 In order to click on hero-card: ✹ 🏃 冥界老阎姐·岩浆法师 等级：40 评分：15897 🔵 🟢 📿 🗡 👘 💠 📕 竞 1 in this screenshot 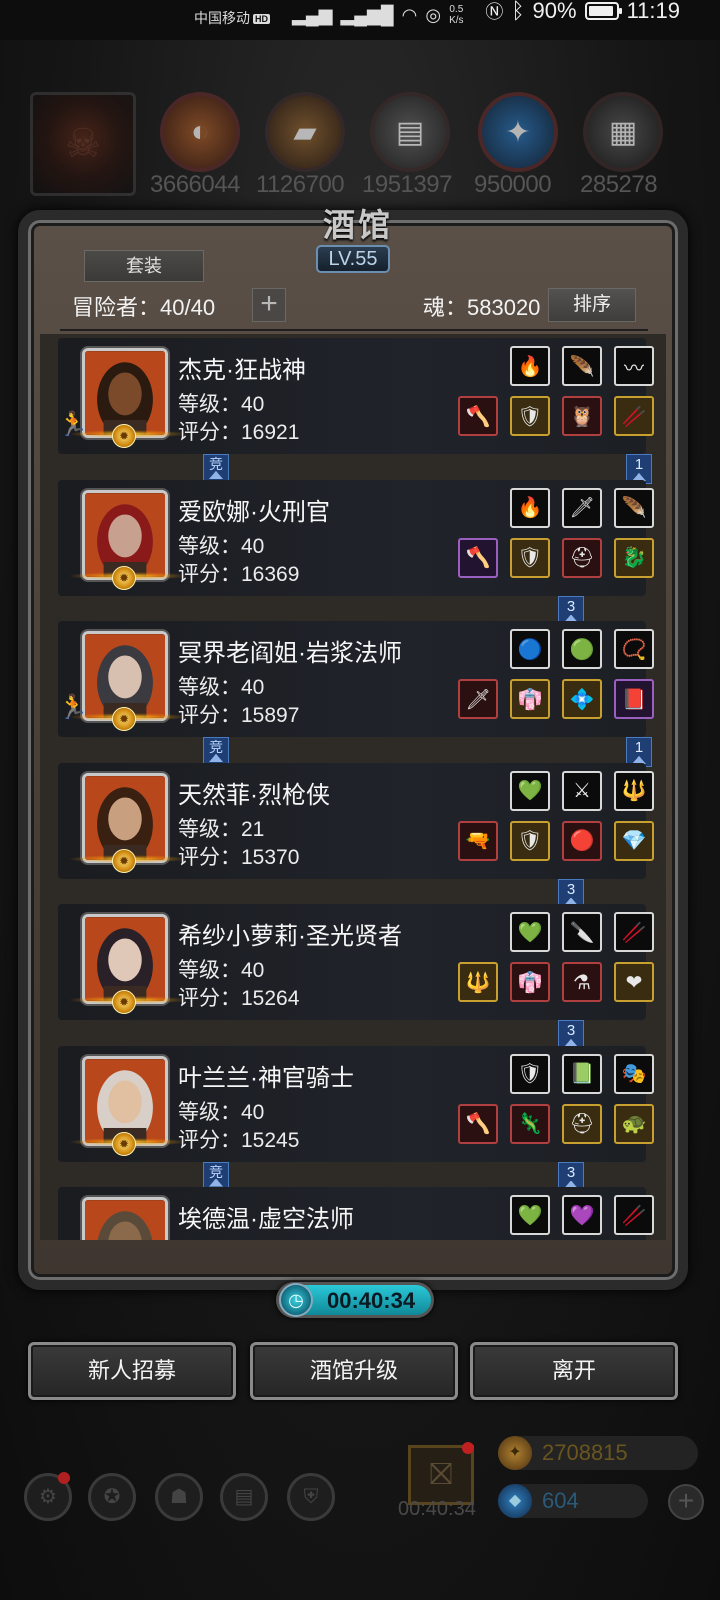, I will do `click(356, 694)`.